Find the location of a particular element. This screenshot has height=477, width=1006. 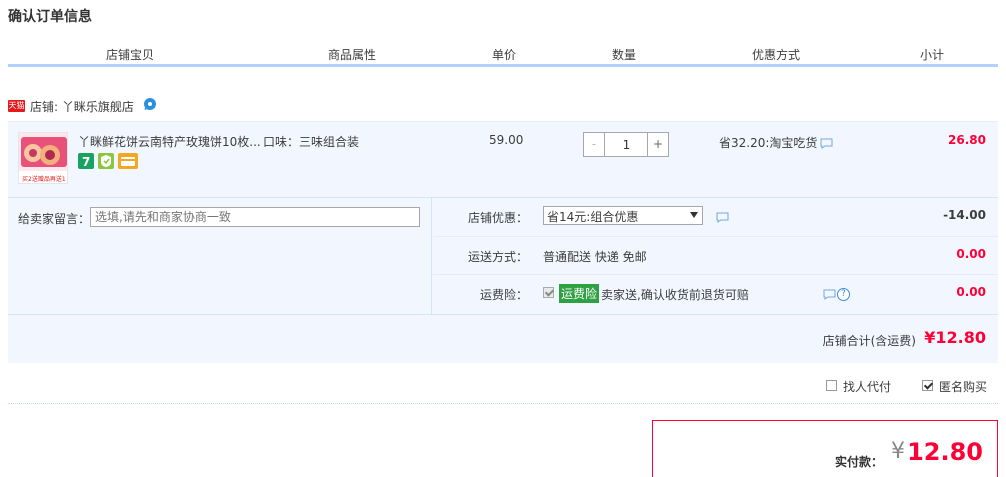

shop-discount-selected: 省14元:组合优惠 is located at coordinates (593, 217).